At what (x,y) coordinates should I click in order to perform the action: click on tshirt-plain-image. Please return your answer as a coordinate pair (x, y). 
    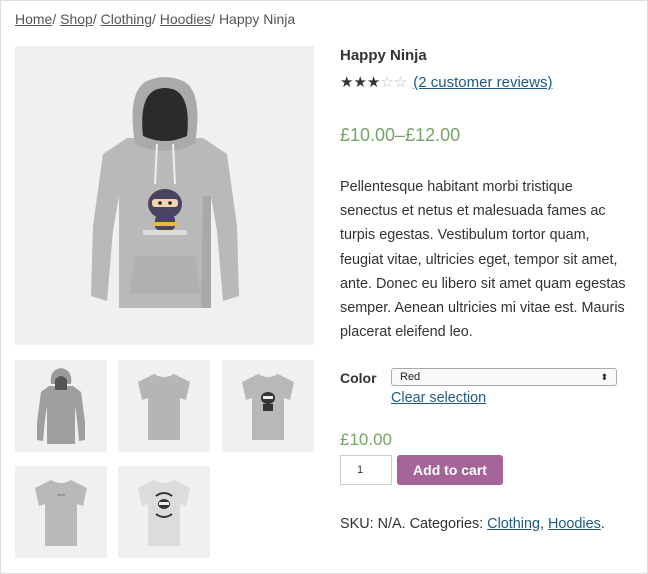
    Looking at the image, I should click on (61, 512).